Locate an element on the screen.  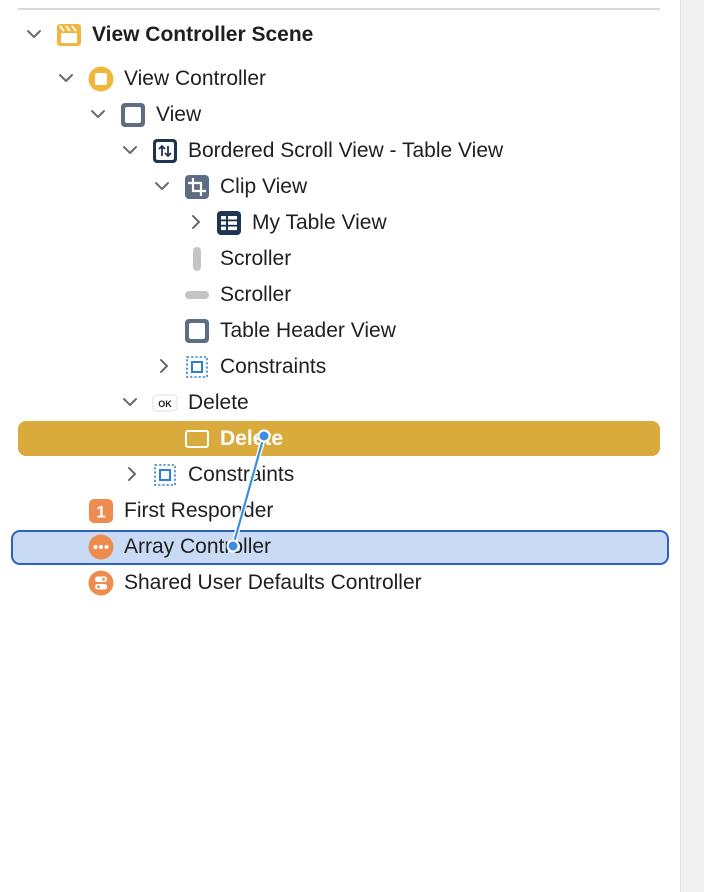
outline-row-table-header-view: Table Header View is located at coordinates (330, 330).